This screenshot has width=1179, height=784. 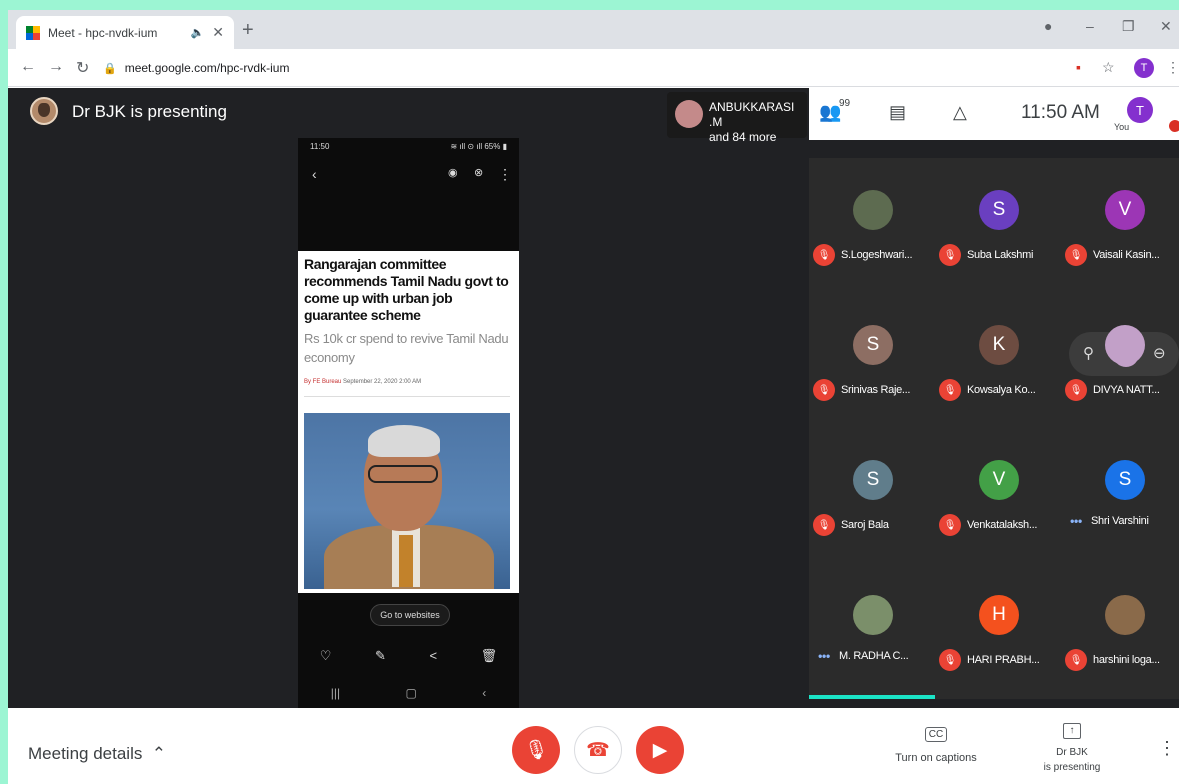 I want to click on participant-name: Suba Lakshmi, so click(x=1000, y=255).